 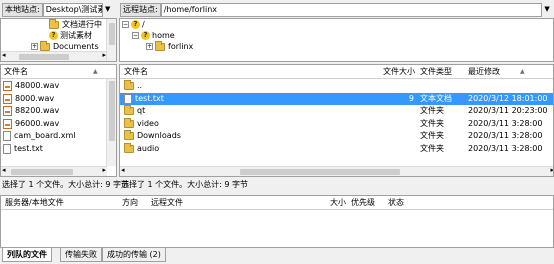 I want to click on local-file-list-header: 文件名 ▲, so click(x=58, y=72).